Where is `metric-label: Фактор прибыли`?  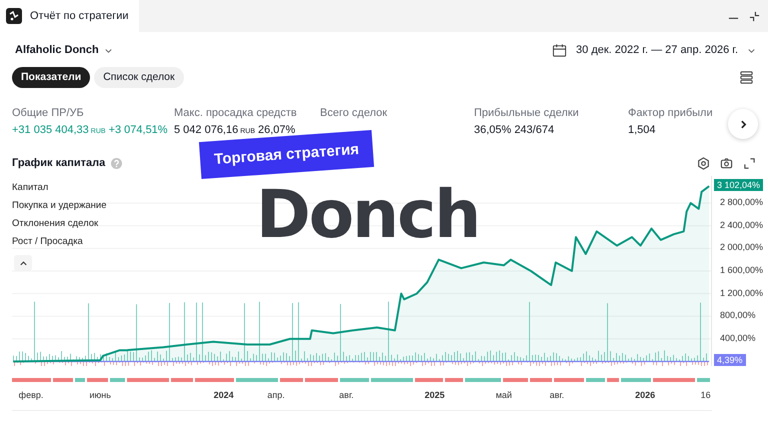 metric-label: Фактор прибыли is located at coordinates (671, 113).